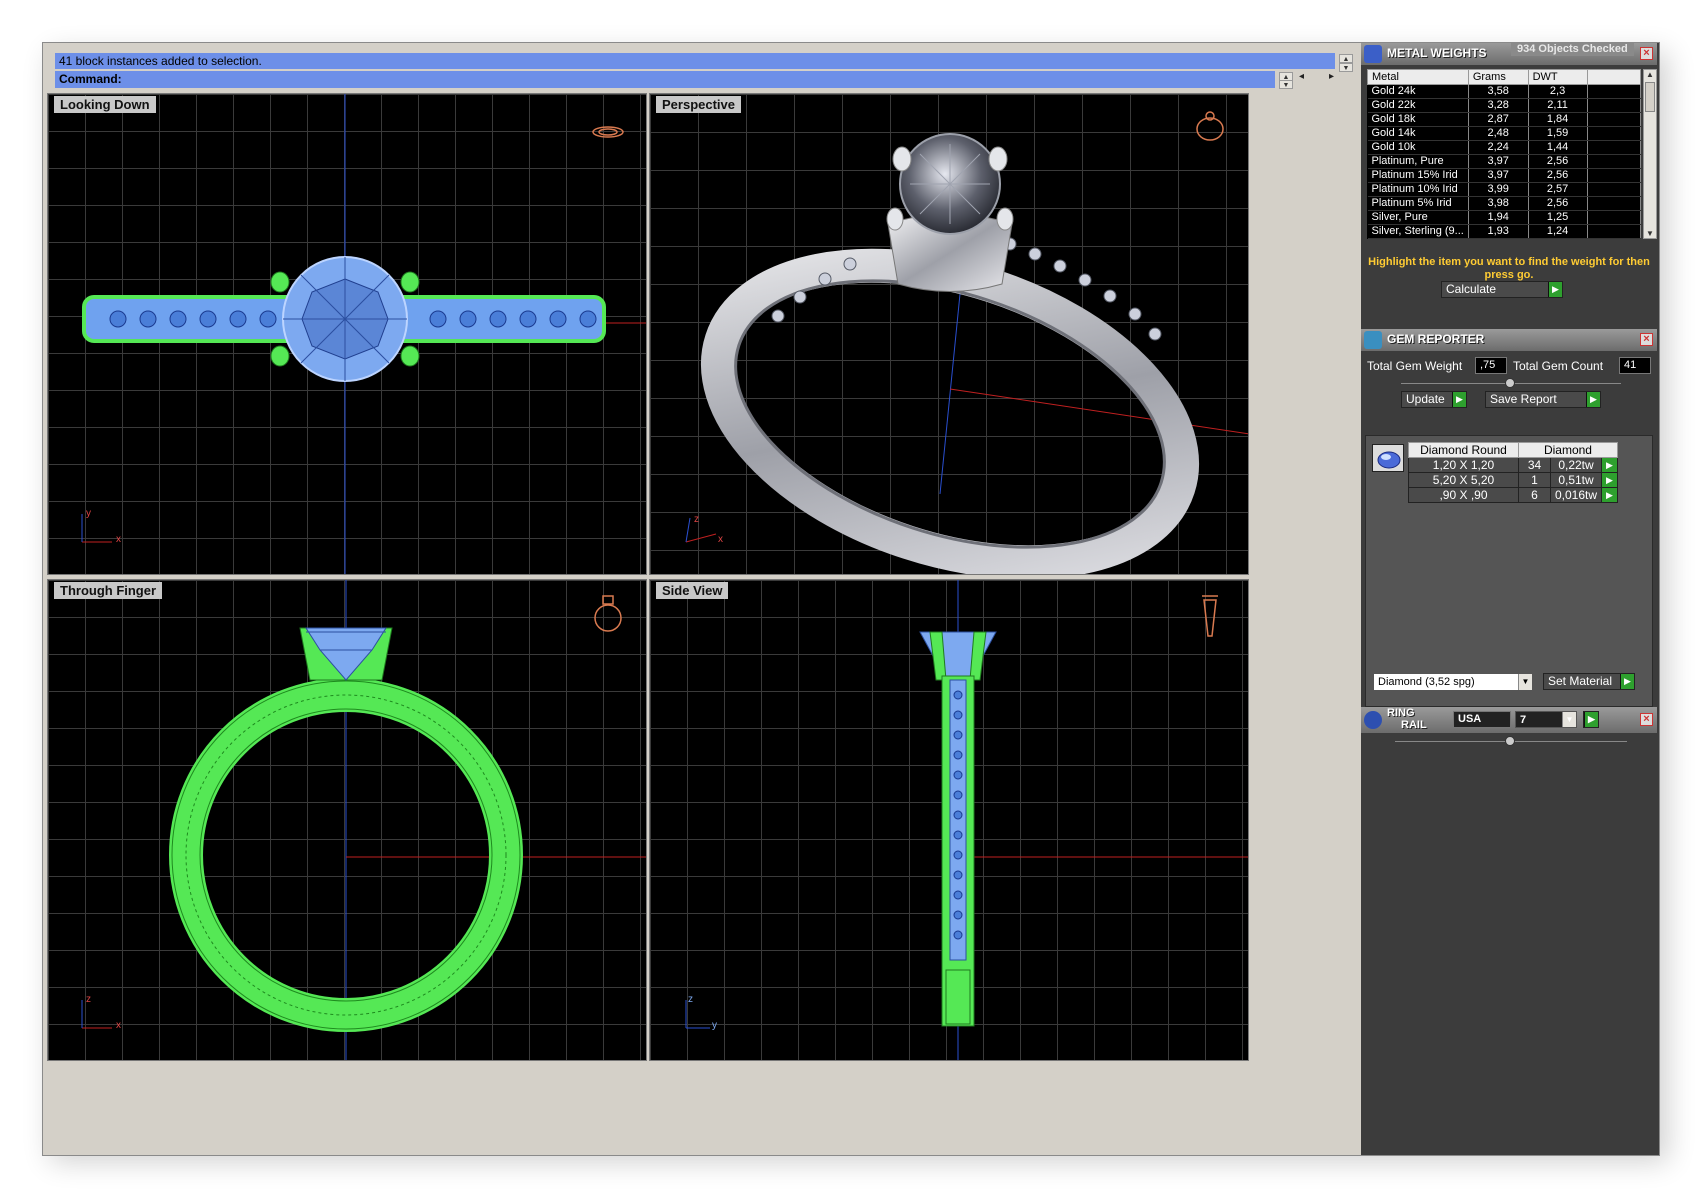  Describe the element at coordinates (1558, 119) in the screenshot. I see `dwt-value: 1,84` at that location.